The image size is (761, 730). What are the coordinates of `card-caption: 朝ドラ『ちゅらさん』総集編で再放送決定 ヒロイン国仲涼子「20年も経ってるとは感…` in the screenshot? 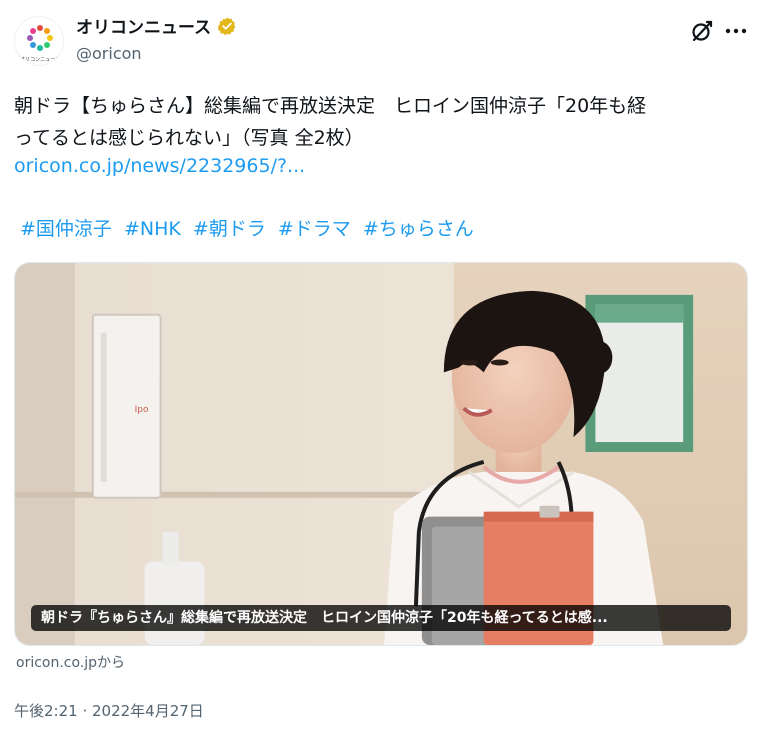 It's located at (381, 618).